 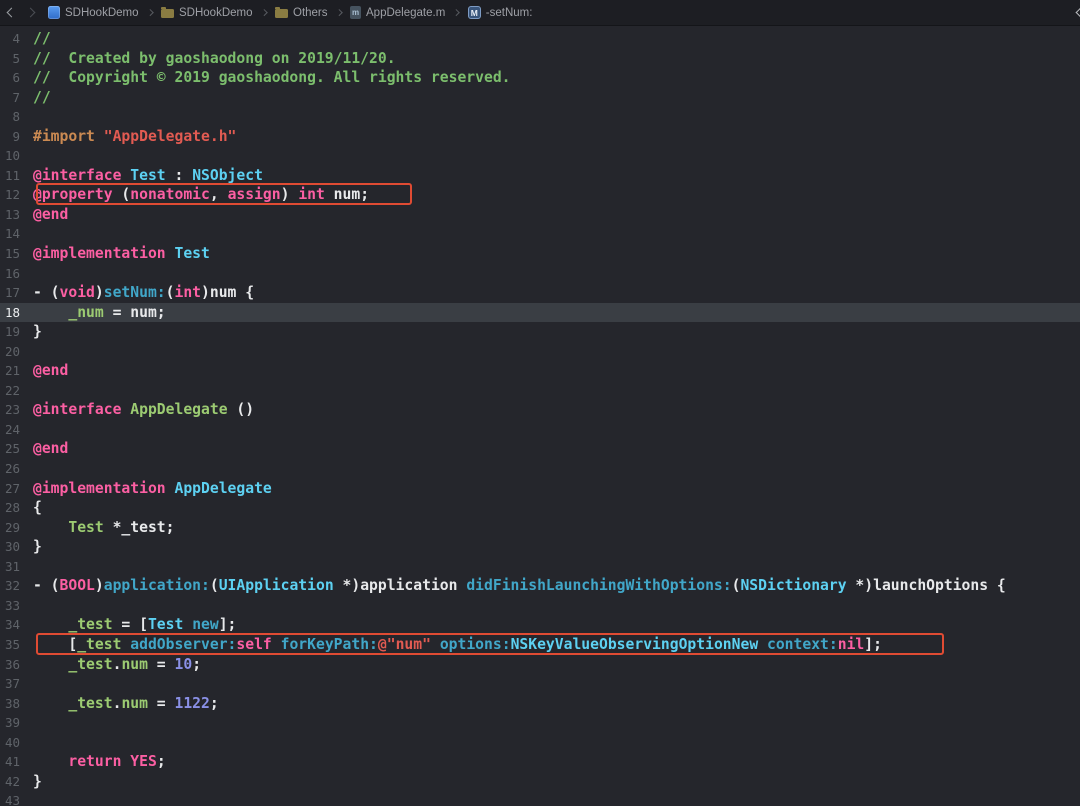 I want to click on line-number: 14, so click(x=12, y=234).